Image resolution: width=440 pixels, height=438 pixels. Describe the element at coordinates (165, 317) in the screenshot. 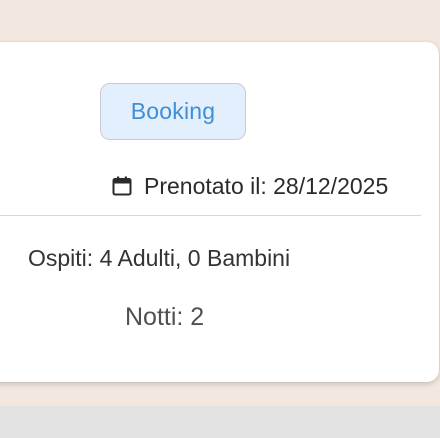

I see `nights-text: Notti: 2` at that location.